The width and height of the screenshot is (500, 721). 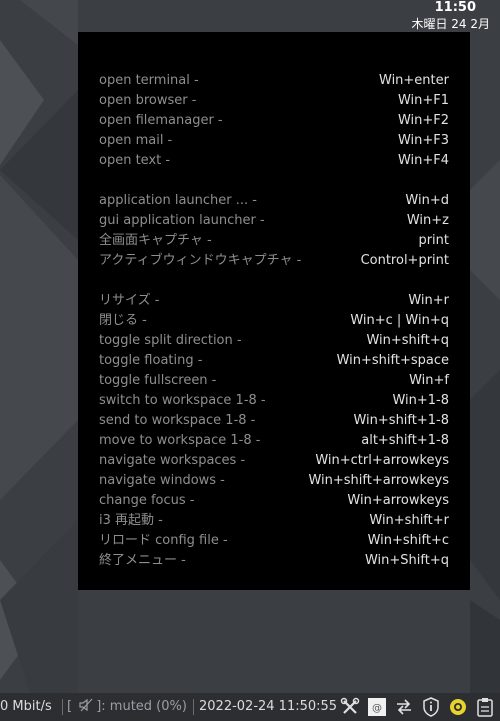 What do you see at coordinates (274, 441) in the screenshot?
I see `keybinding-row: move to workspace 1-8 - alt+shift+1-8` at bounding box center [274, 441].